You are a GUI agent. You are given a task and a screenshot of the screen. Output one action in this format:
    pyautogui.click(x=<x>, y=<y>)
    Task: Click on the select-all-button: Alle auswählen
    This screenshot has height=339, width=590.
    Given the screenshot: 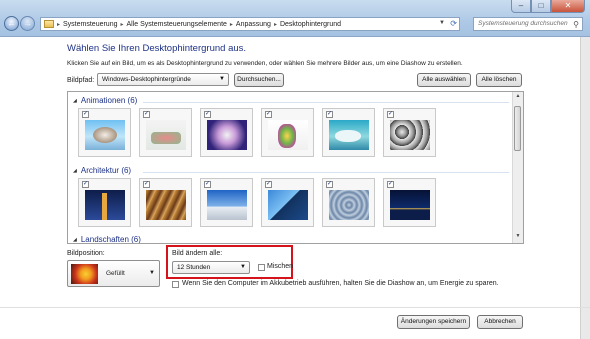 What is the action you would take?
    pyautogui.click(x=444, y=80)
    